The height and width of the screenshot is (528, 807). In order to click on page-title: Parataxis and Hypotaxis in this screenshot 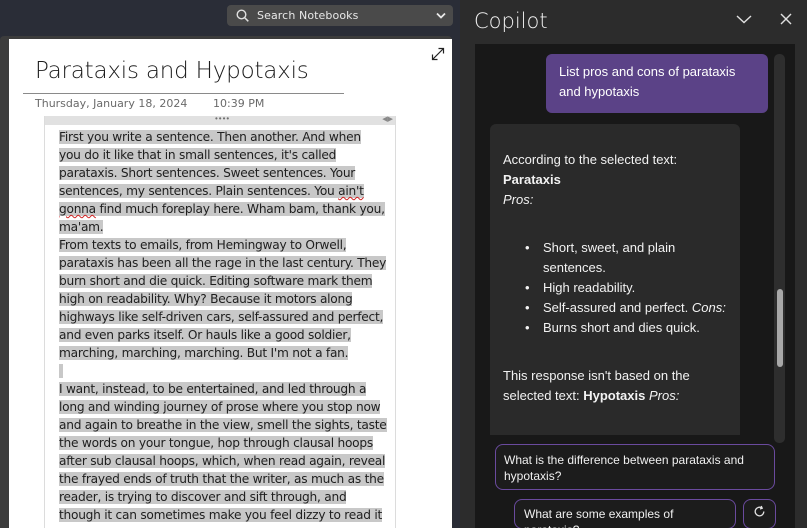, I will do `click(172, 71)`.